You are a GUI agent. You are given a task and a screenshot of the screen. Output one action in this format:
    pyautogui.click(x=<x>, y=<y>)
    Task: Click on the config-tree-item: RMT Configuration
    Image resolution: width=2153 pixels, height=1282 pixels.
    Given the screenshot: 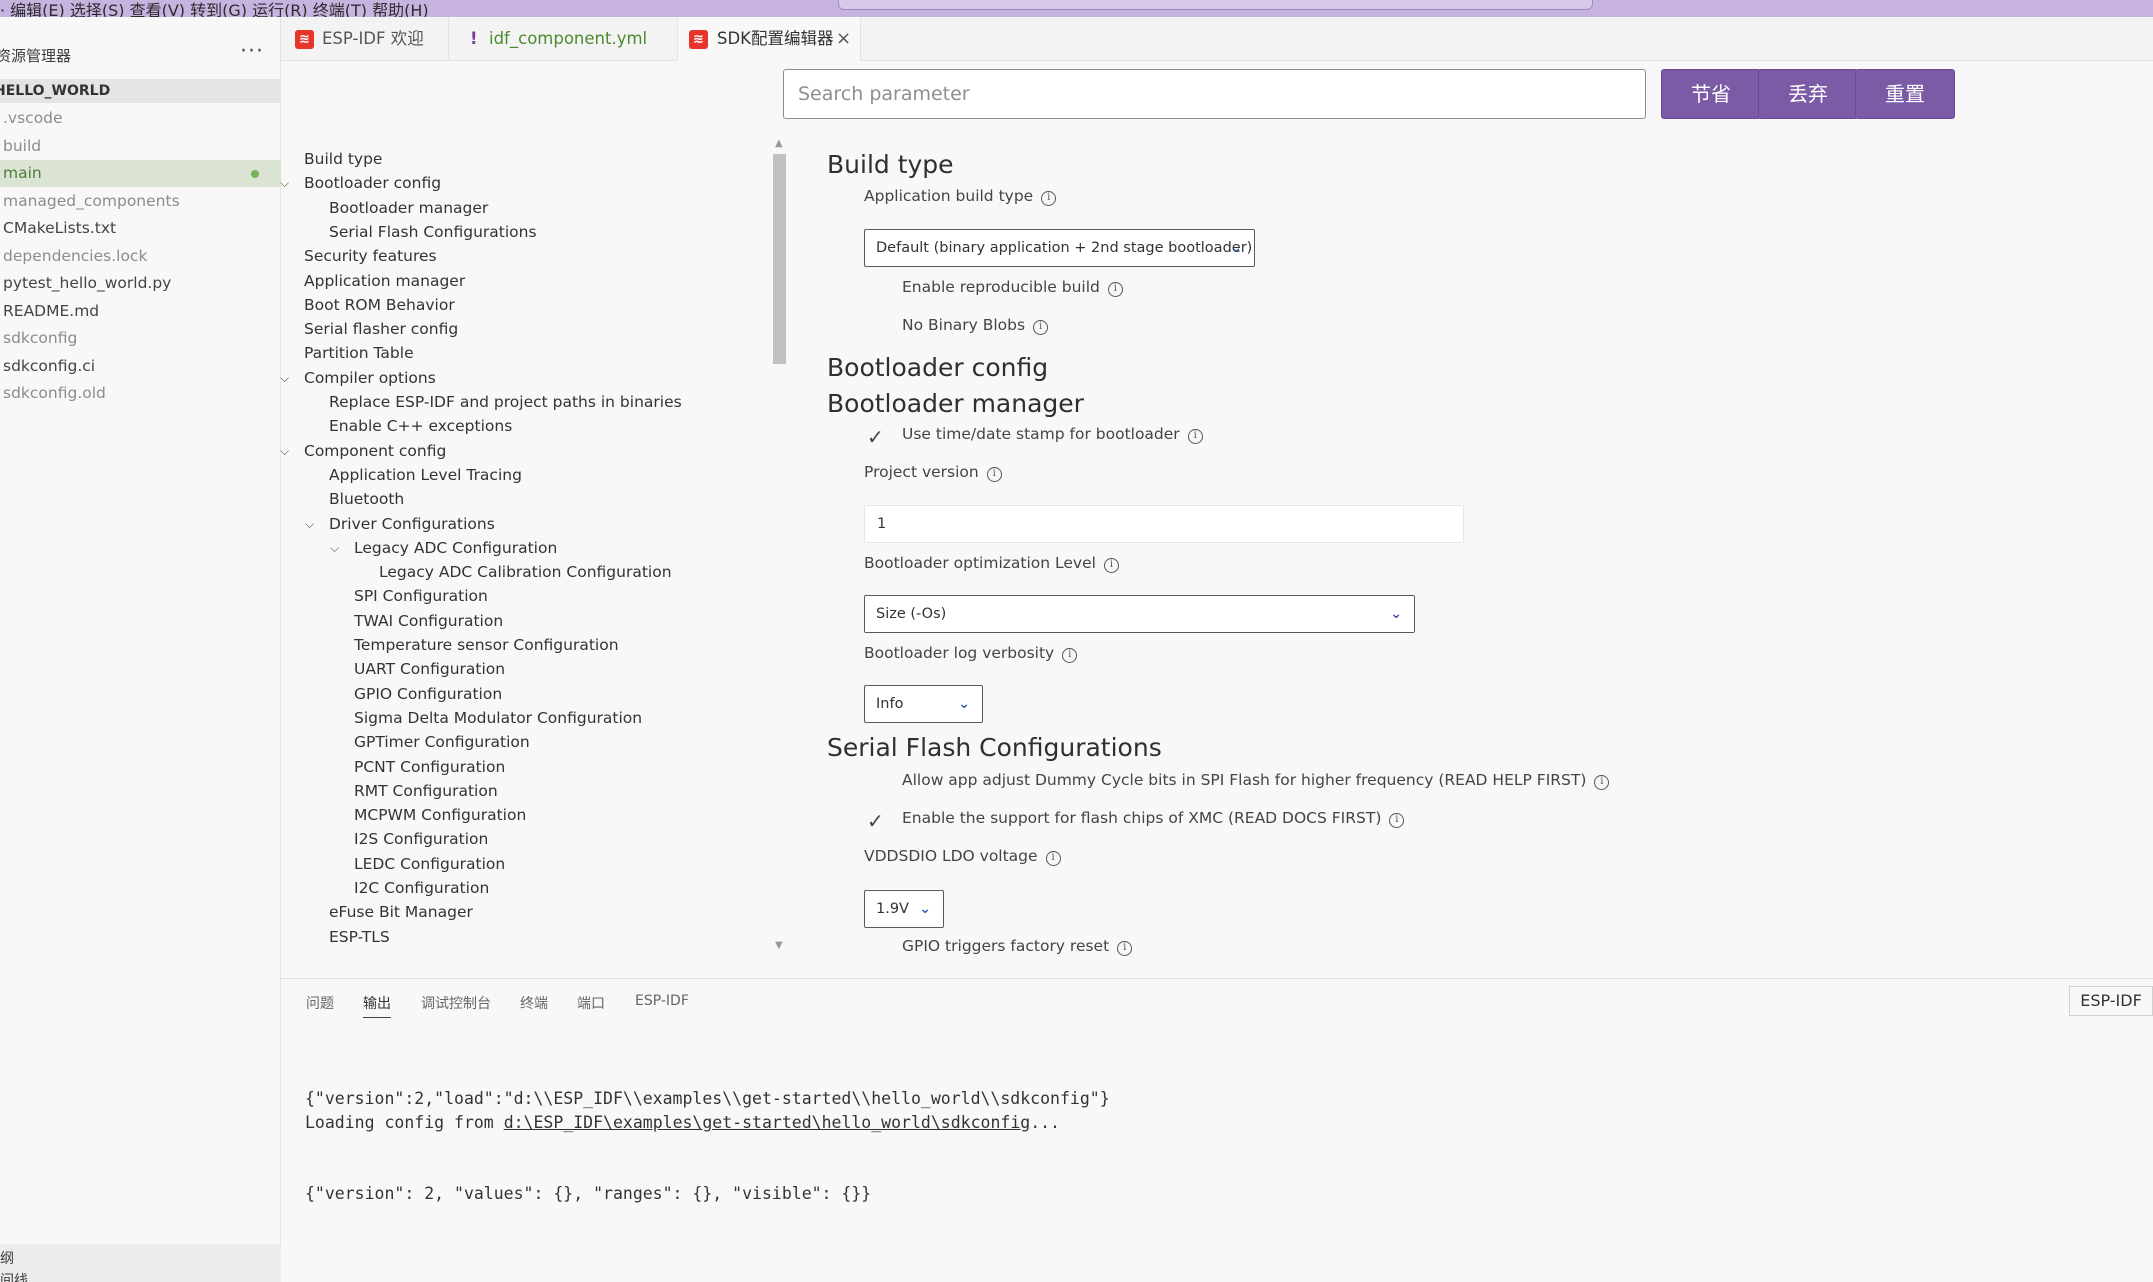 What is the action you would take?
    pyautogui.click(x=426, y=791)
    